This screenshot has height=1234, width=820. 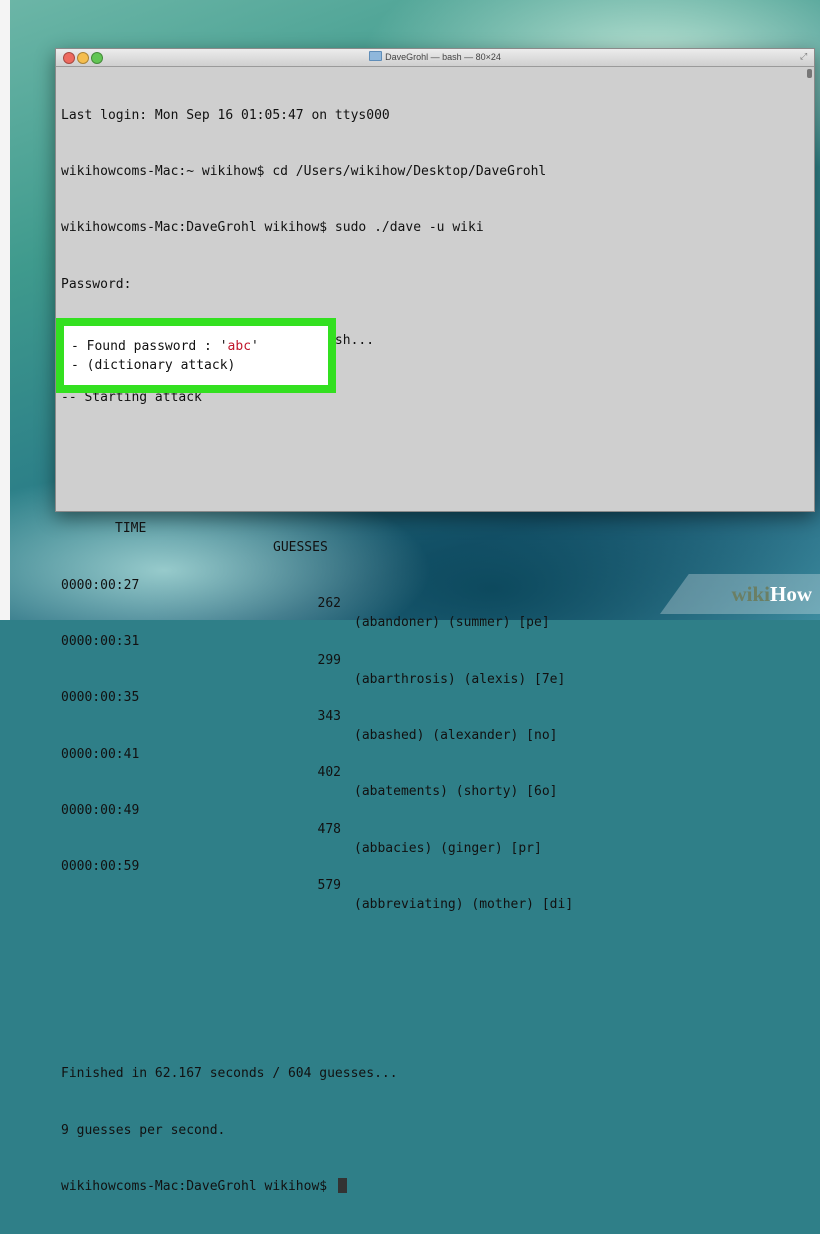 I want to click on fullscreen-icon: ⤢, so click(x=804, y=56).